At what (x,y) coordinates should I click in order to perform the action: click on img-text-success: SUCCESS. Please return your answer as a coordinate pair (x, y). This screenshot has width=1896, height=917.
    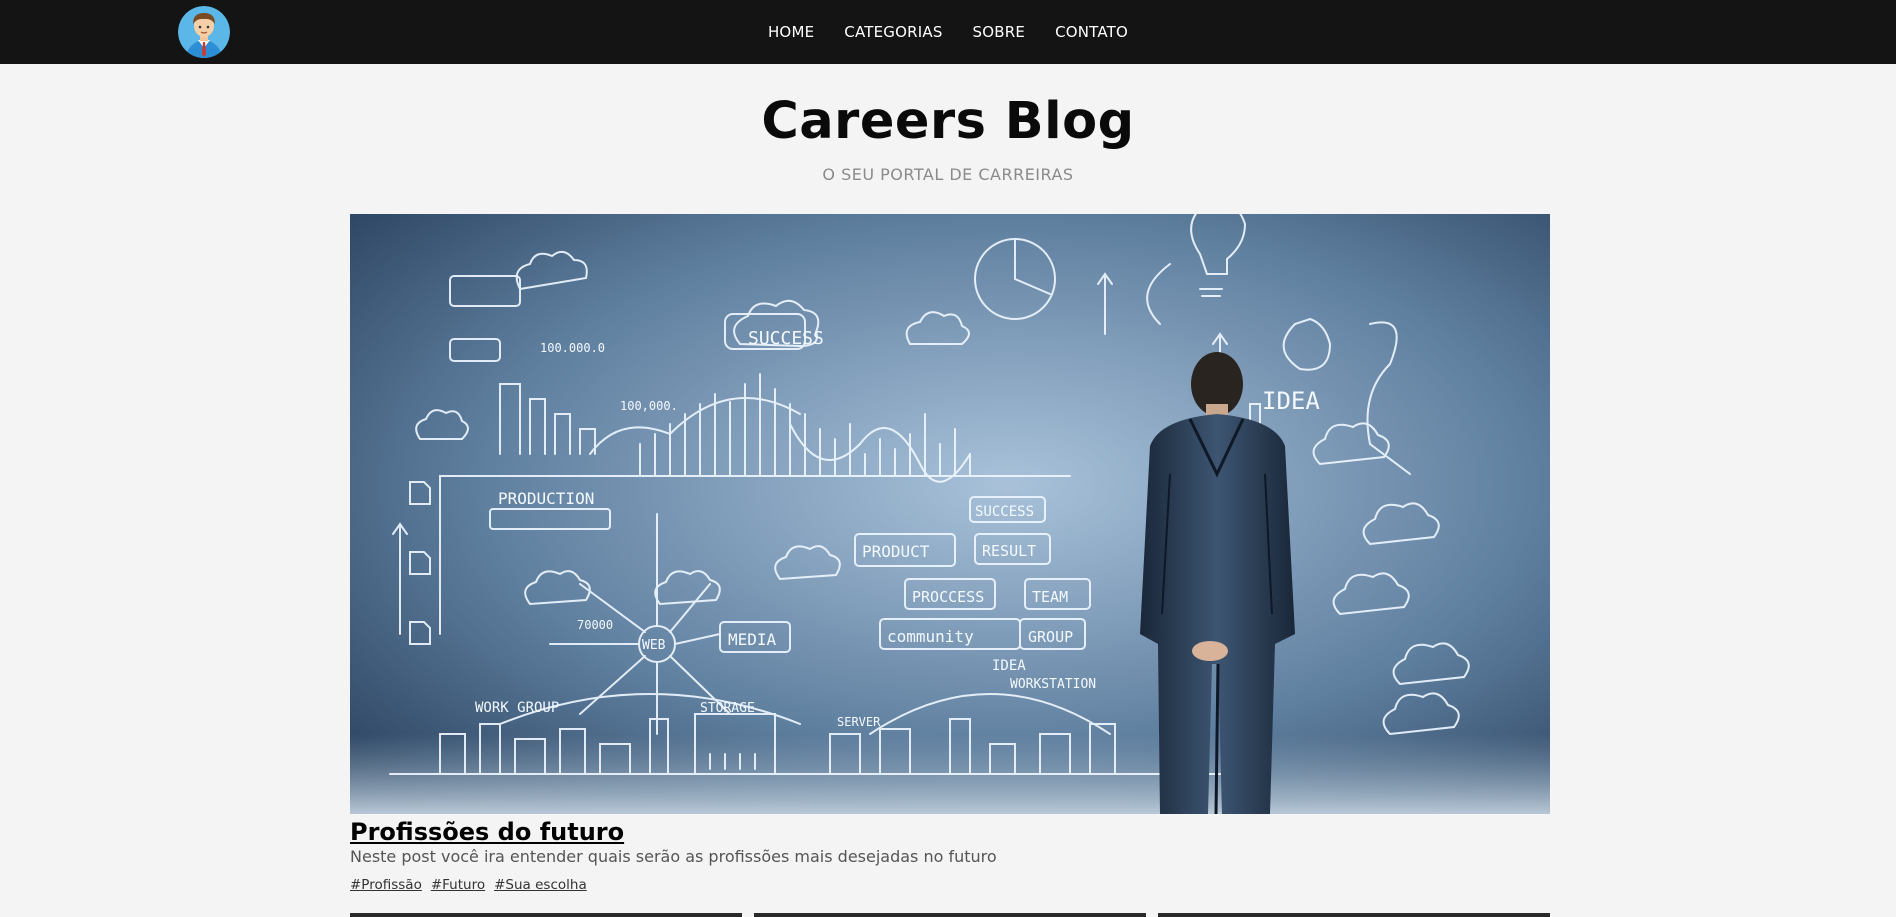
    Looking at the image, I should click on (786, 338).